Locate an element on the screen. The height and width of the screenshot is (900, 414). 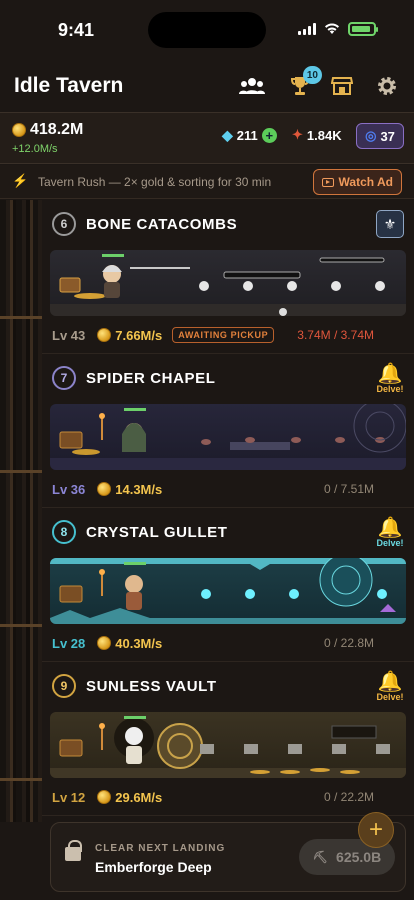
floor-name: SPIDER CHAPEL is located at coordinates (151, 378).